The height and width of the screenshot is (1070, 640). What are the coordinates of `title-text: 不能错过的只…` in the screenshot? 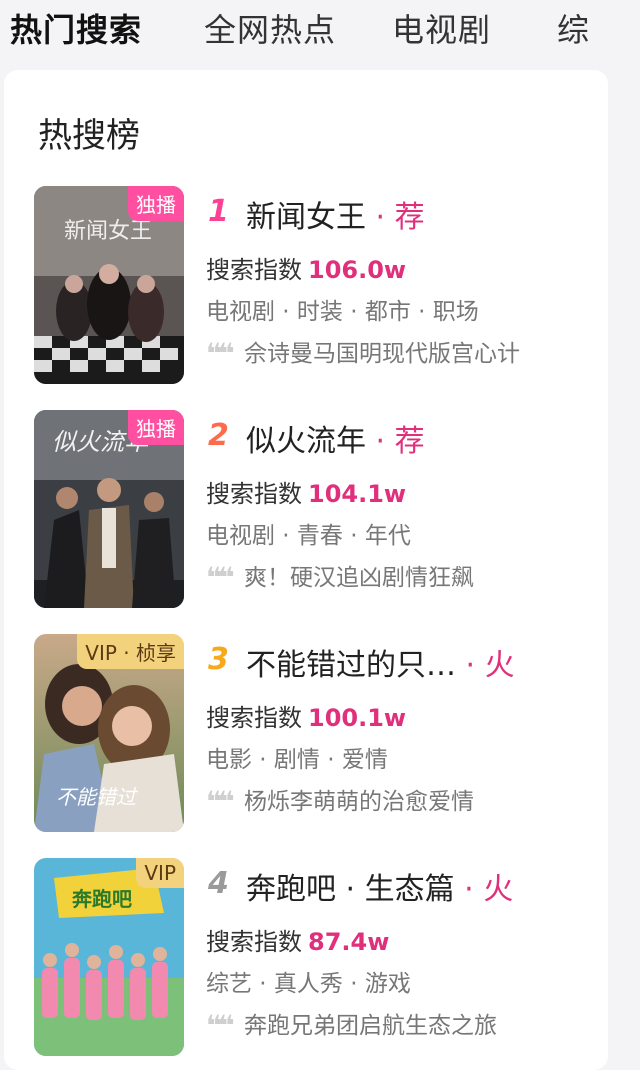 It's located at (351, 665).